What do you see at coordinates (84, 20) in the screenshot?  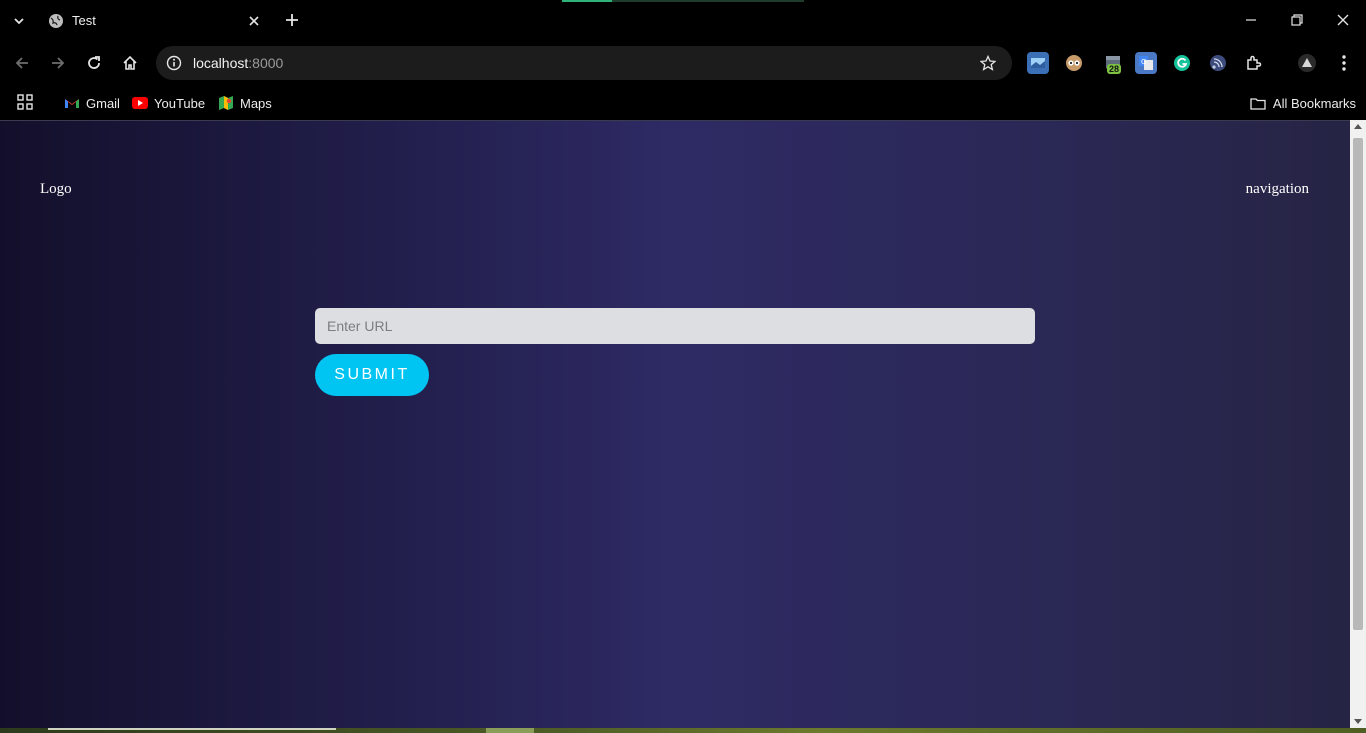 I see `tab-title: Test` at bounding box center [84, 20].